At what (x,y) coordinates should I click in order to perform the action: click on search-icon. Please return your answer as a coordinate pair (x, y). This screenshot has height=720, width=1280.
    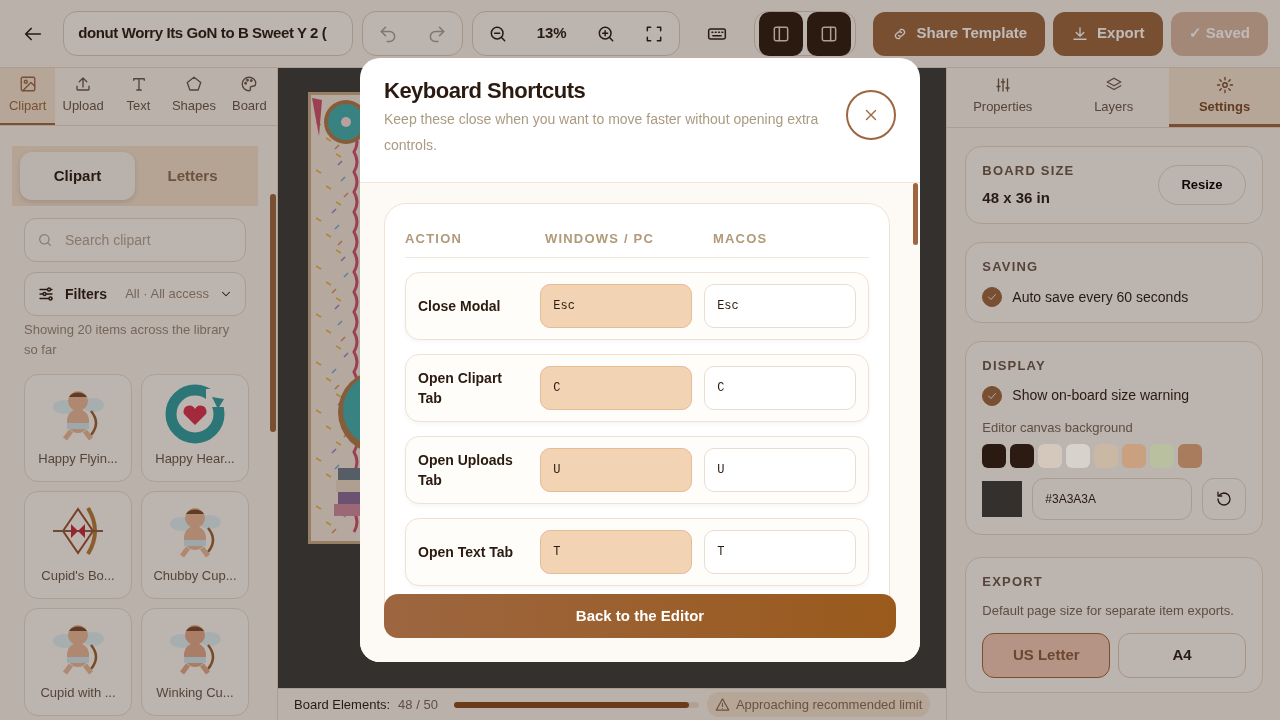
    Looking at the image, I should click on (45, 240).